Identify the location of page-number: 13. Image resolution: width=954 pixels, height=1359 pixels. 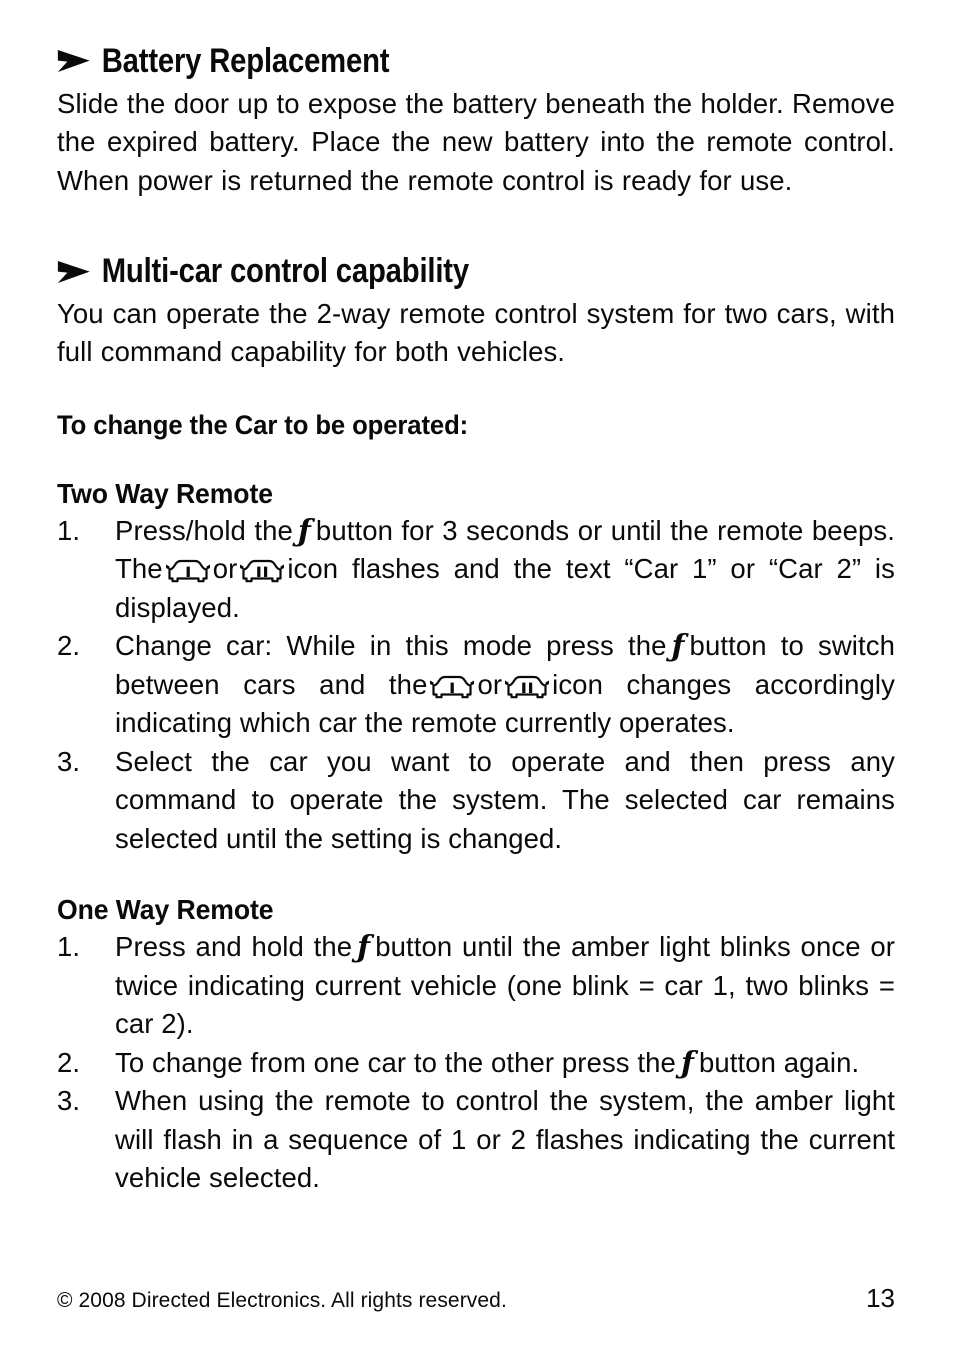
(880, 1298).